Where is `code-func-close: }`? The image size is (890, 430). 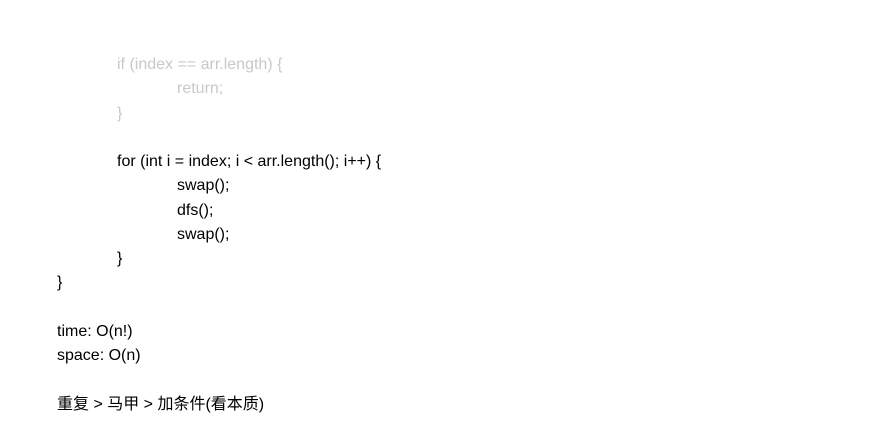 code-func-close: } is located at coordinates (60, 282).